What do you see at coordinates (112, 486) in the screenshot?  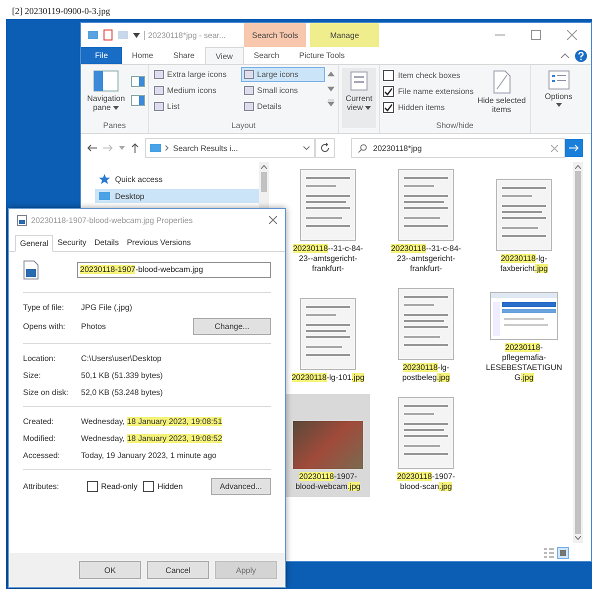 I see `attribute-checkbox: Read-only` at bounding box center [112, 486].